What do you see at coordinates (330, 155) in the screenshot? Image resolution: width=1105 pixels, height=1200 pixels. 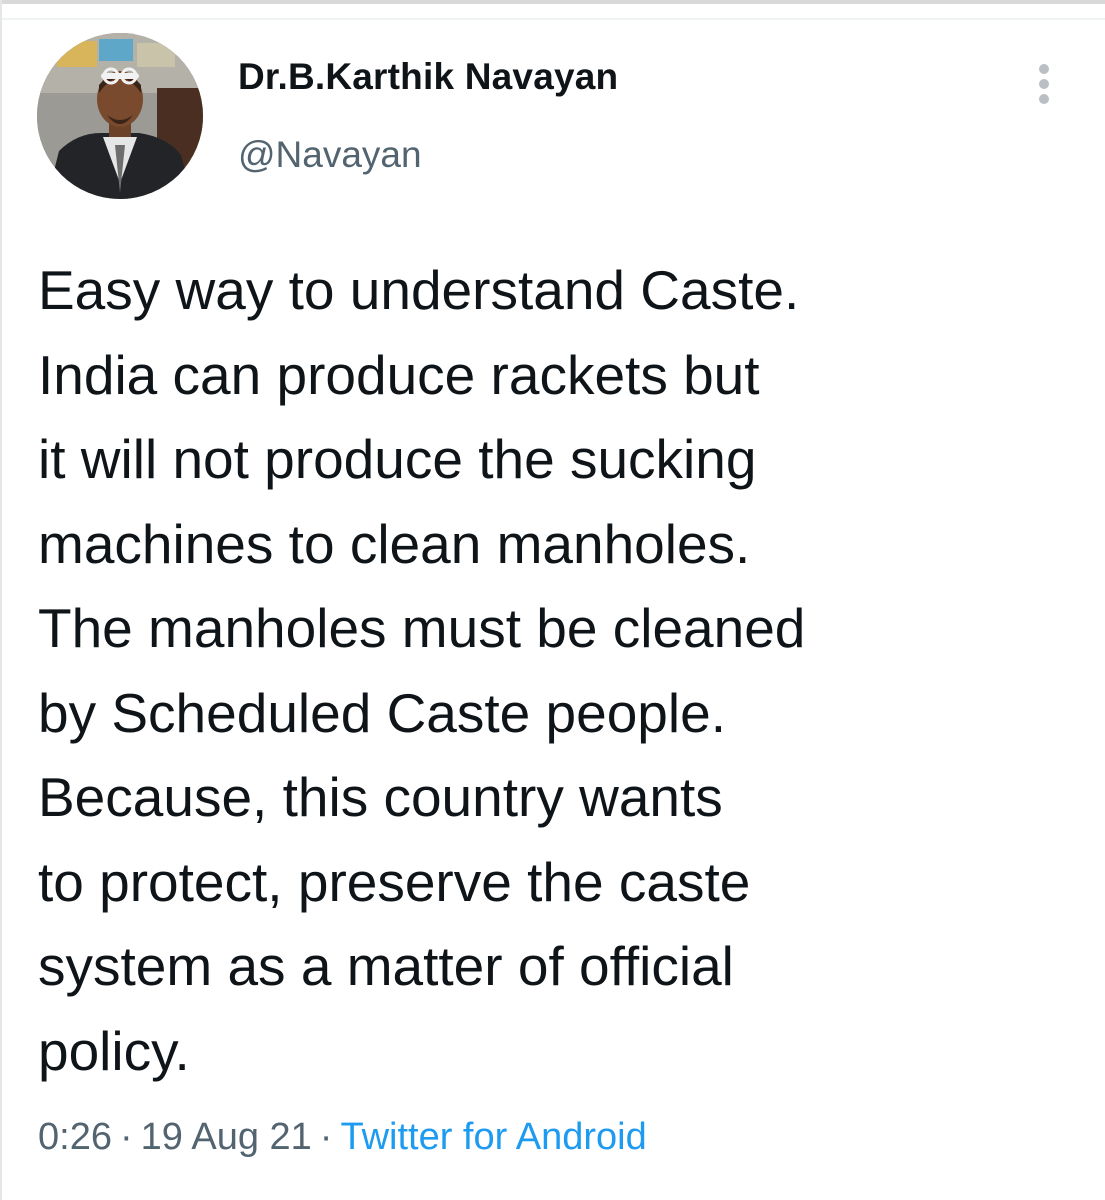 I see `author-handle: @Navayan` at bounding box center [330, 155].